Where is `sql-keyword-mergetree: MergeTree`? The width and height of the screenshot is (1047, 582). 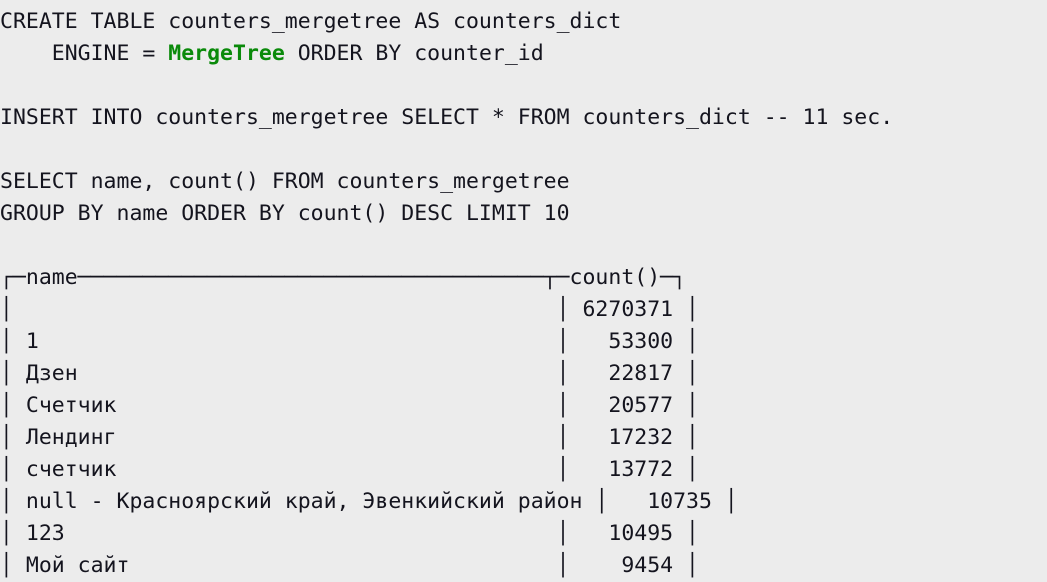
sql-keyword-mergetree: MergeTree is located at coordinates (226, 53).